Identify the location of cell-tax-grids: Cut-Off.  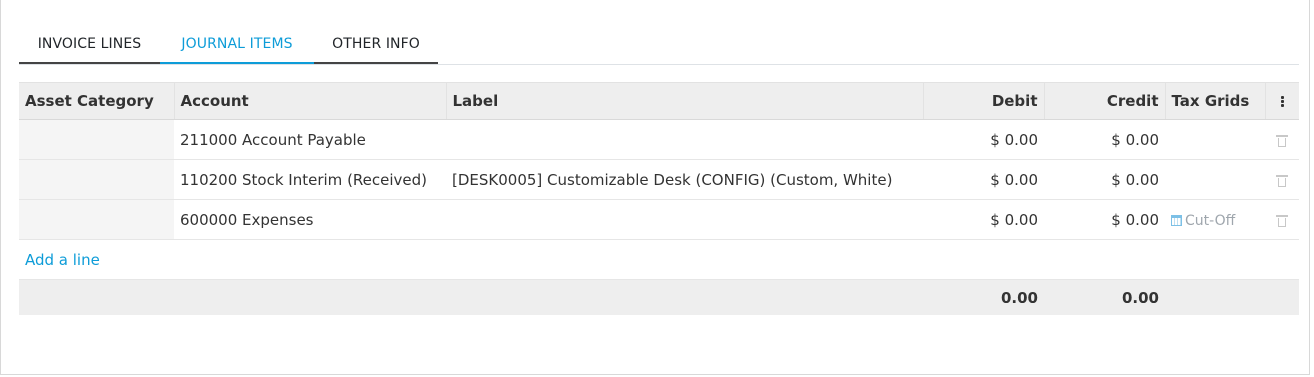
(1215, 219).